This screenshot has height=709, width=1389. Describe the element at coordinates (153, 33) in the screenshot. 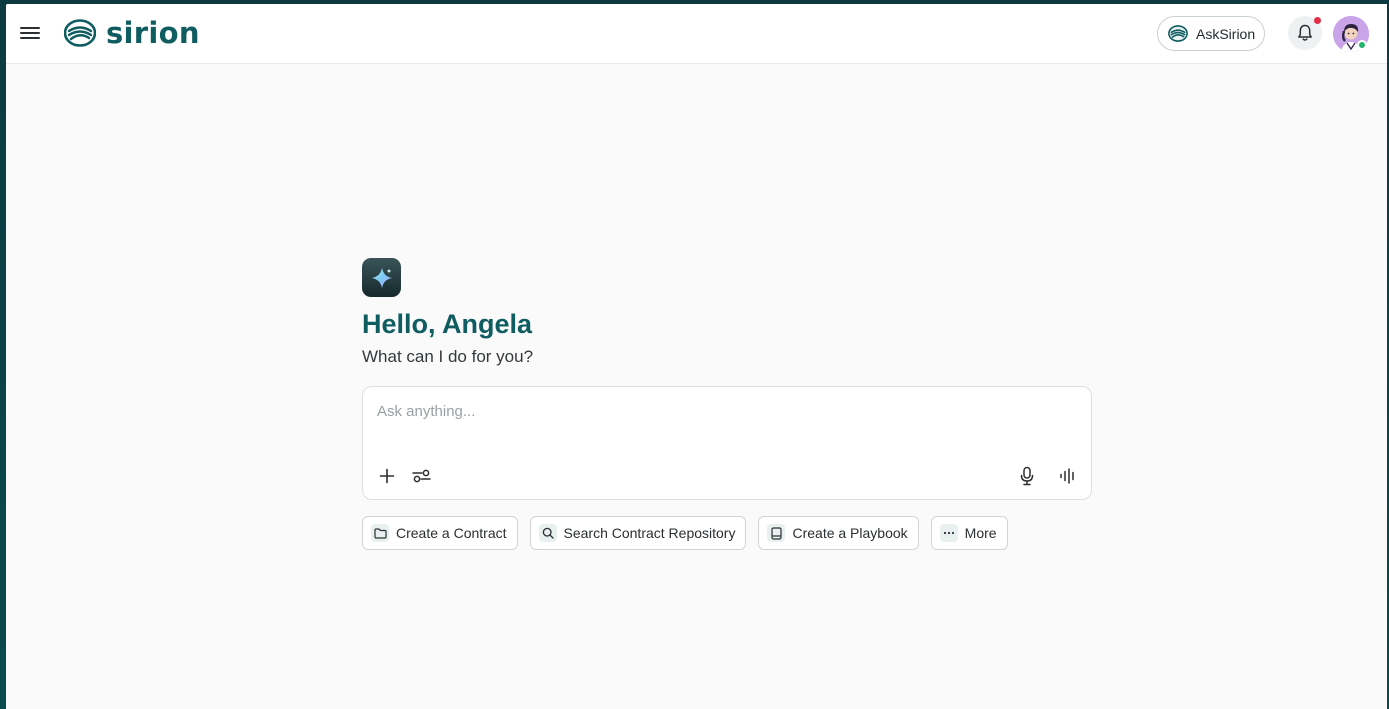

I see `brand-name: sirion` at that location.